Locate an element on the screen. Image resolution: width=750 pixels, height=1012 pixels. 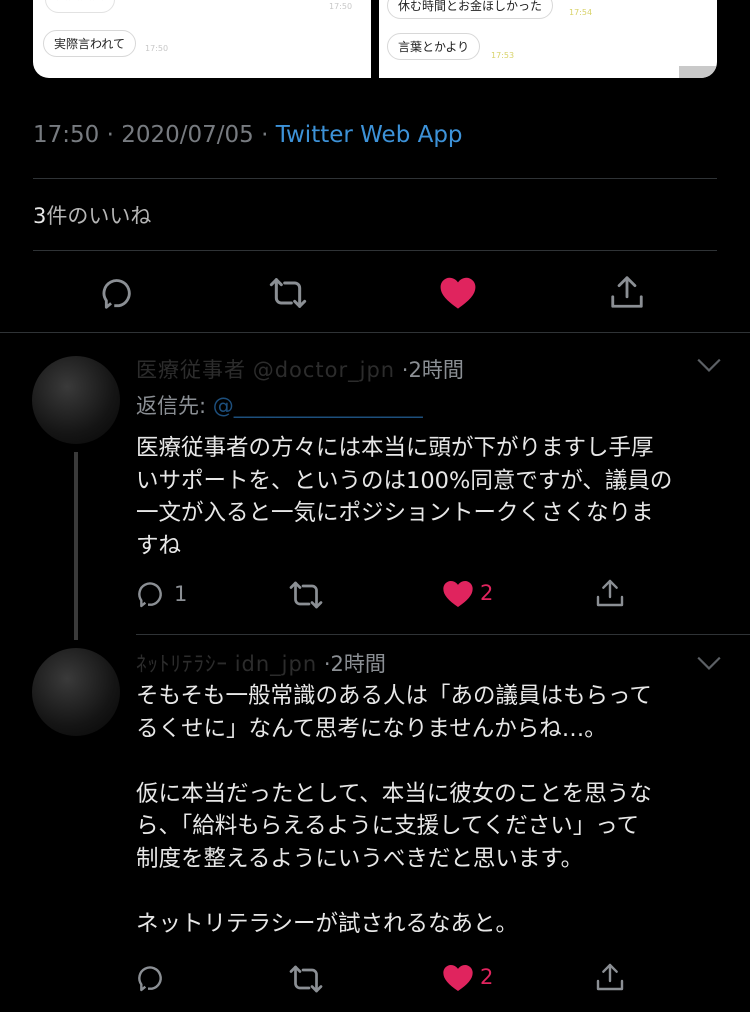
reply-count: 1 is located at coordinates (181, 594).